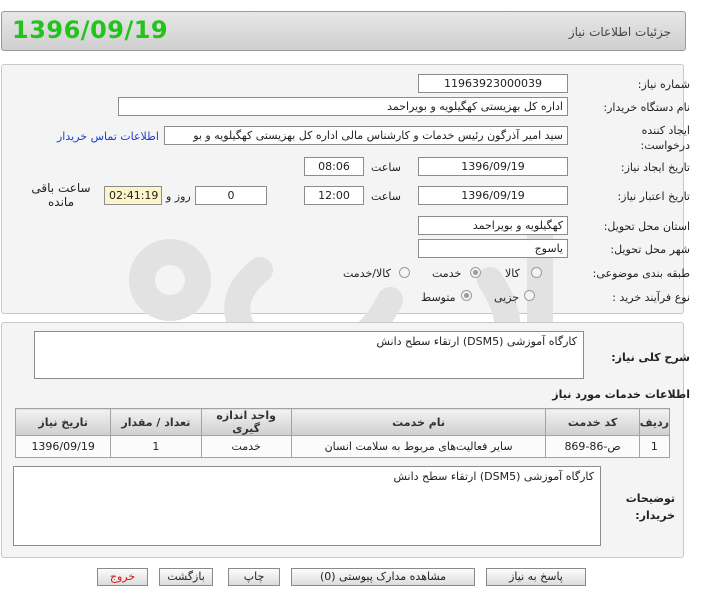 This screenshot has height=605, width=712. Describe the element at coordinates (529, 295) in the screenshot. I see `purchase-small-radio` at that location.